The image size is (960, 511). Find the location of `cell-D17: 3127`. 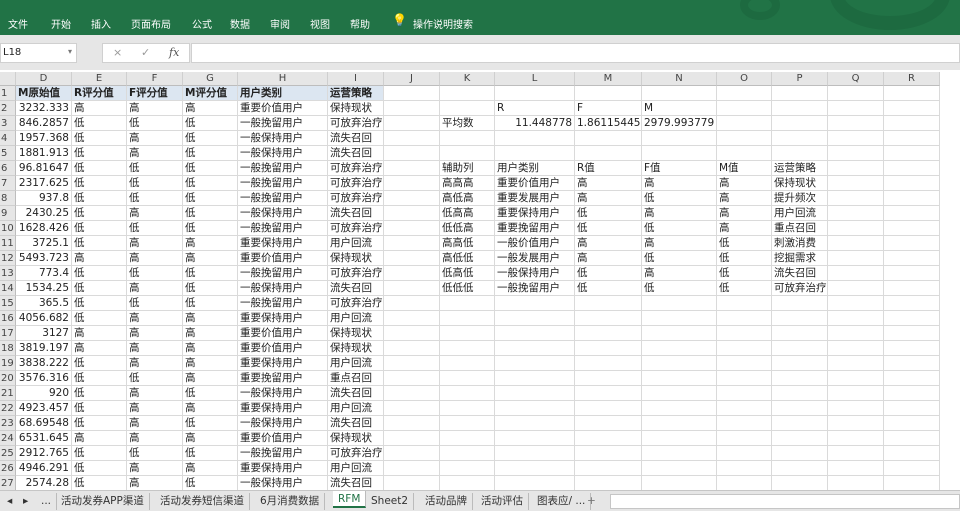

cell-D17: 3127 is located at coordinates (44, 333).